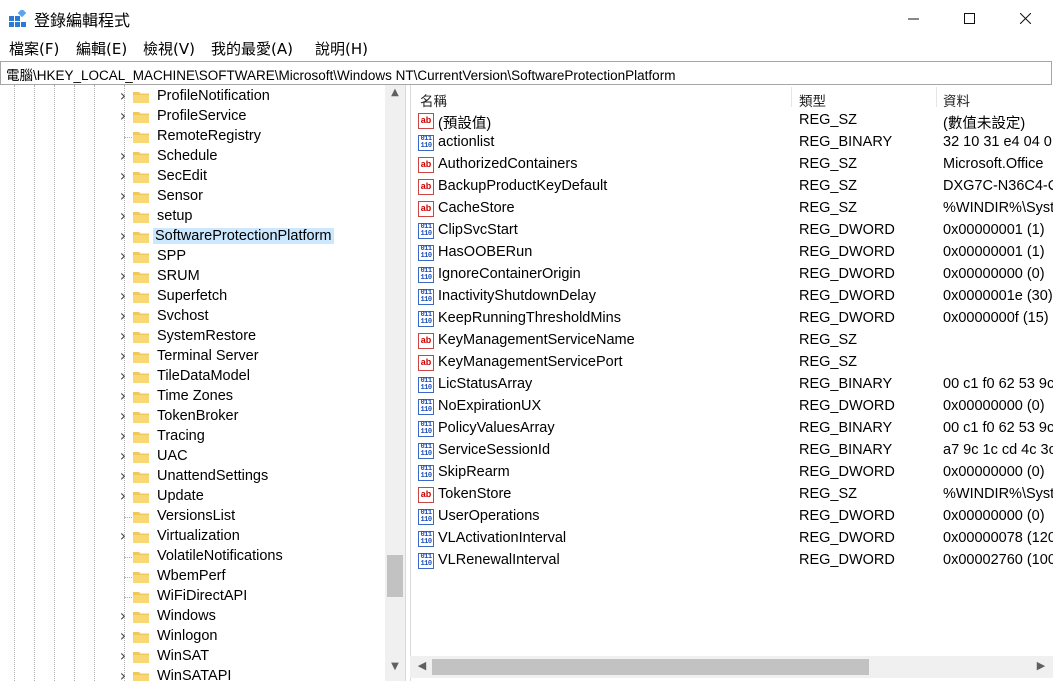  I want to click on tree-item: WiFiDirectAPI, so click(192, 597).